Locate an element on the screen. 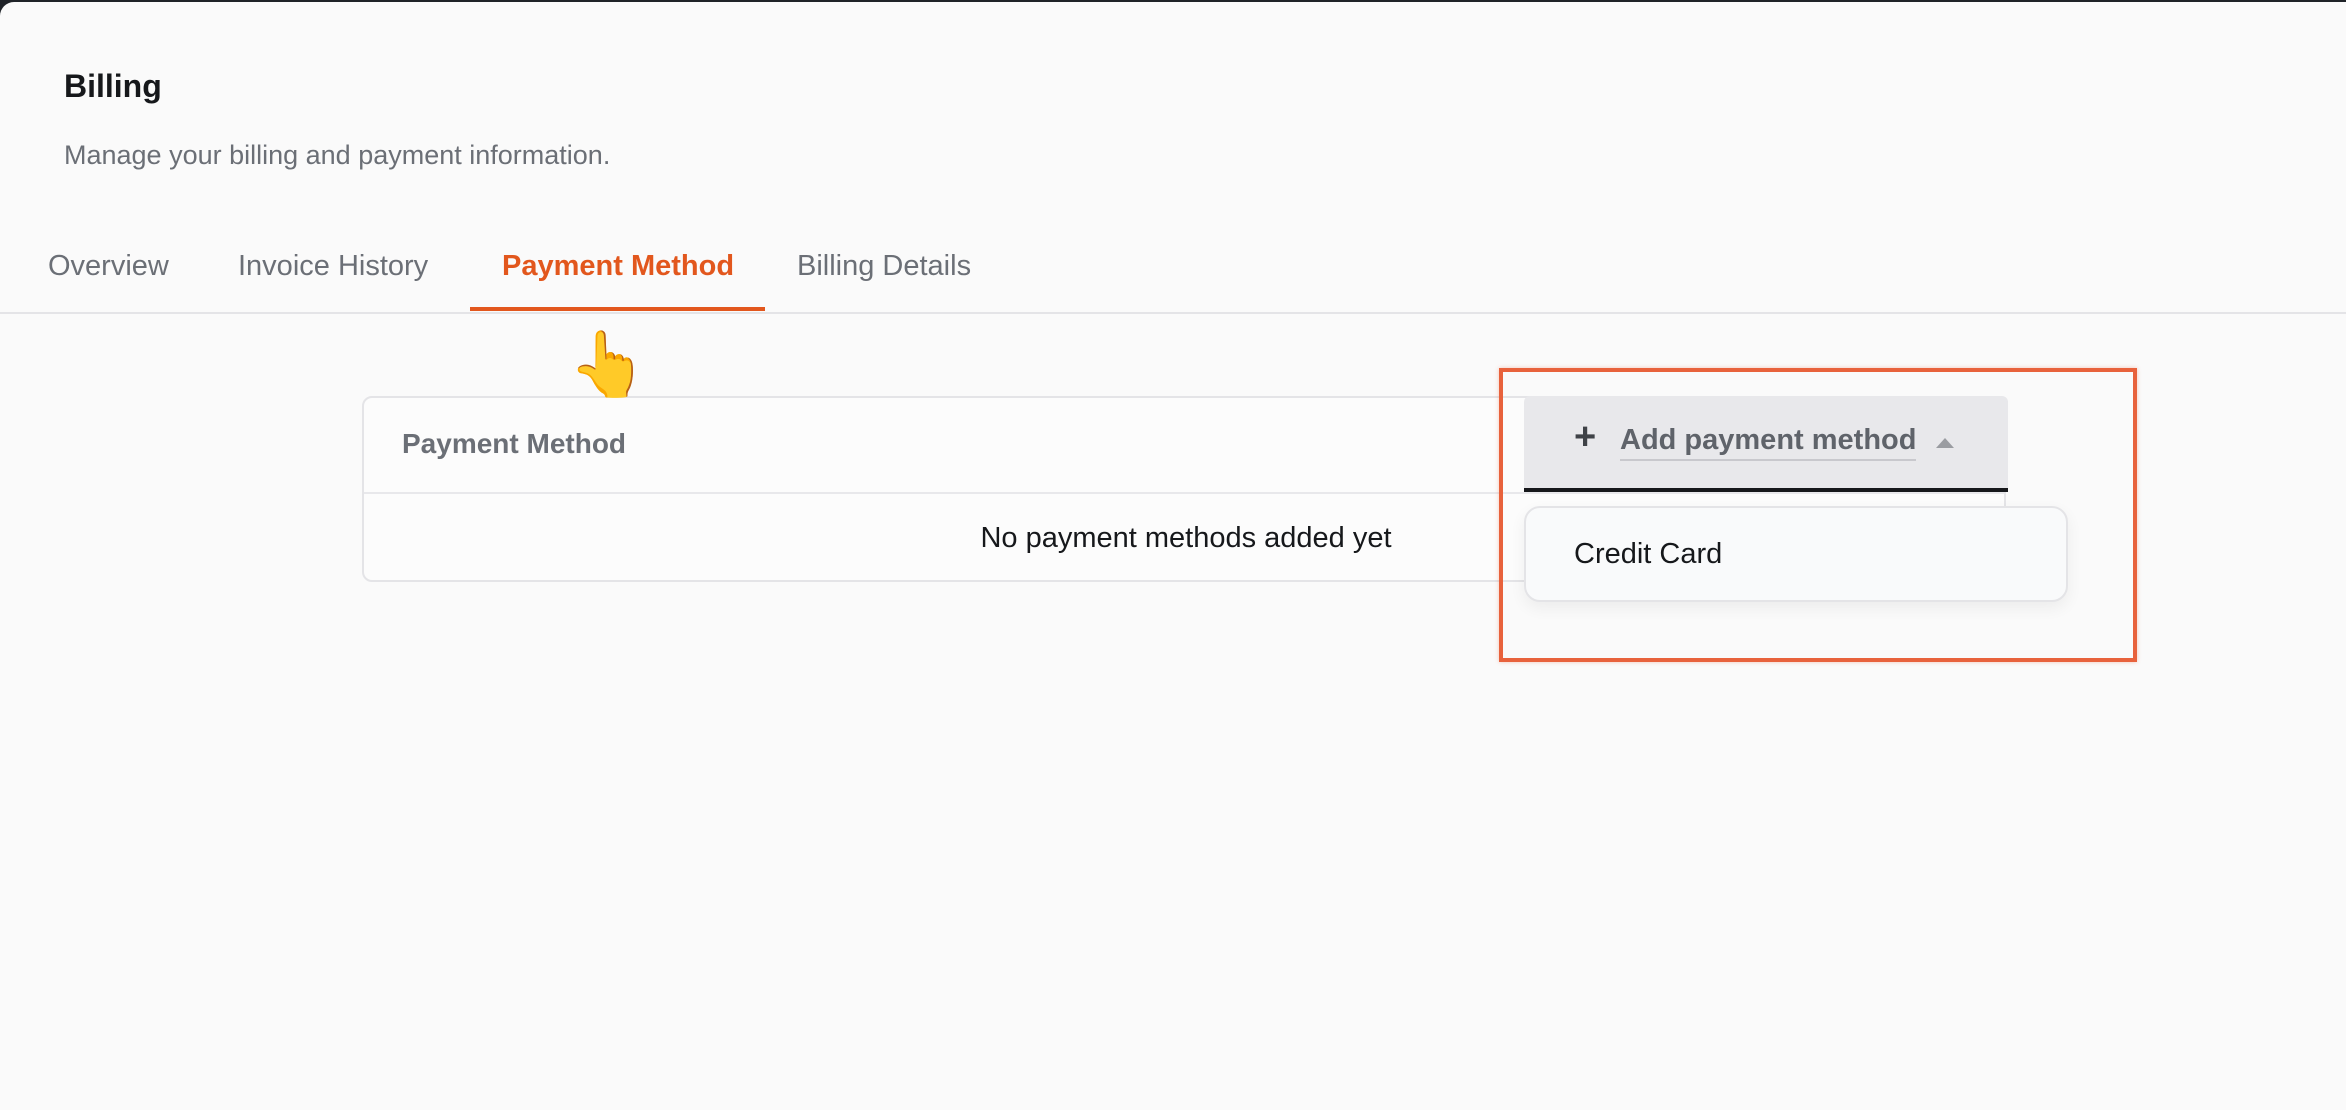 This screenshot has height=1110, width=2346. add-payment-method-label: Add payment method is located at coordinates (1768, 442).